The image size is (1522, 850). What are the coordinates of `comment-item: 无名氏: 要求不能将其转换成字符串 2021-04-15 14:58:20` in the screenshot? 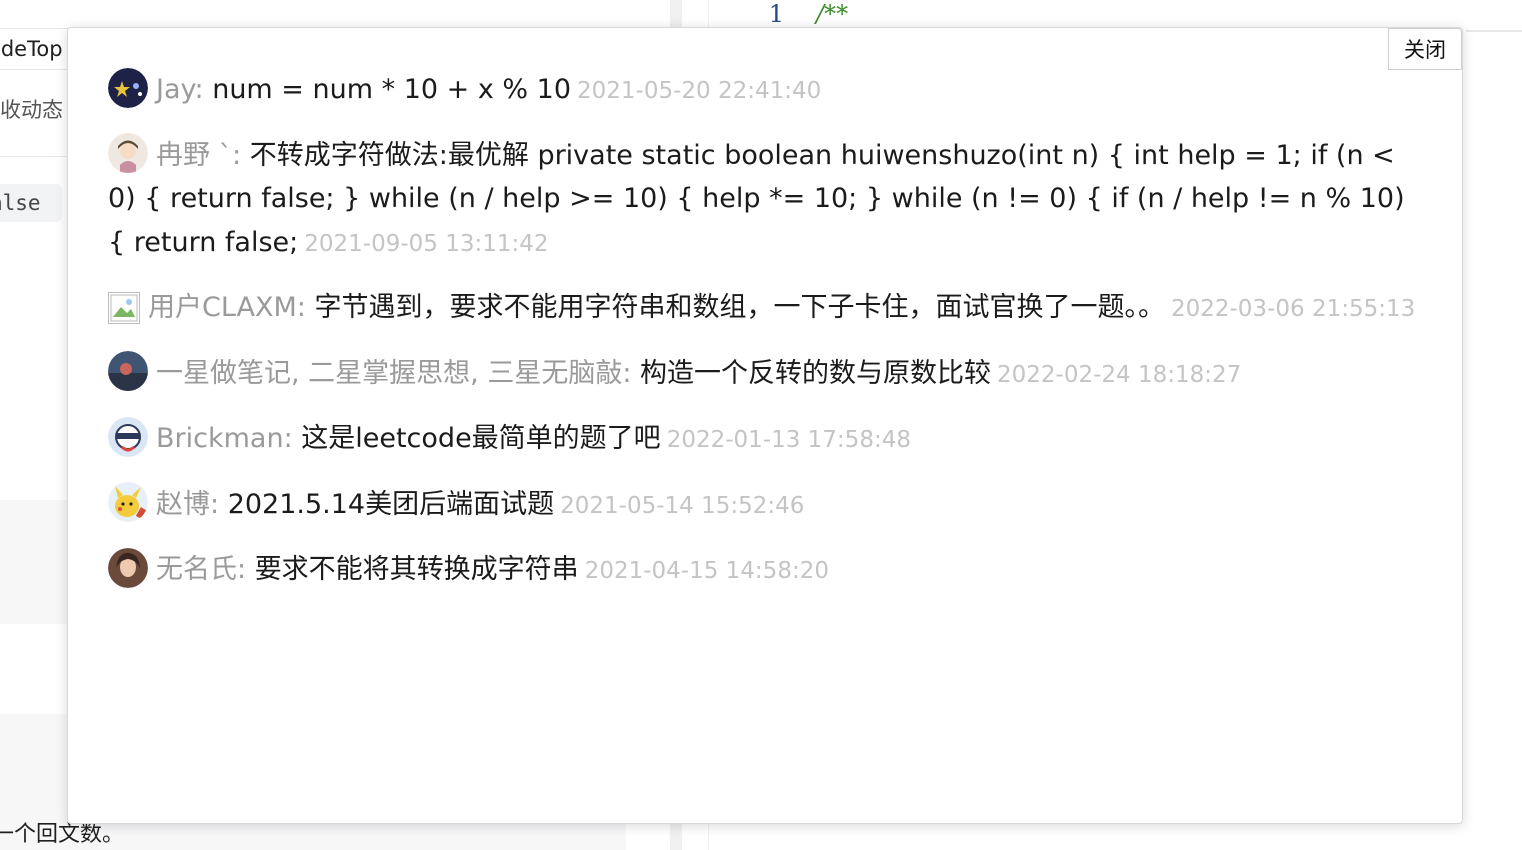 It's located at (762, 570).